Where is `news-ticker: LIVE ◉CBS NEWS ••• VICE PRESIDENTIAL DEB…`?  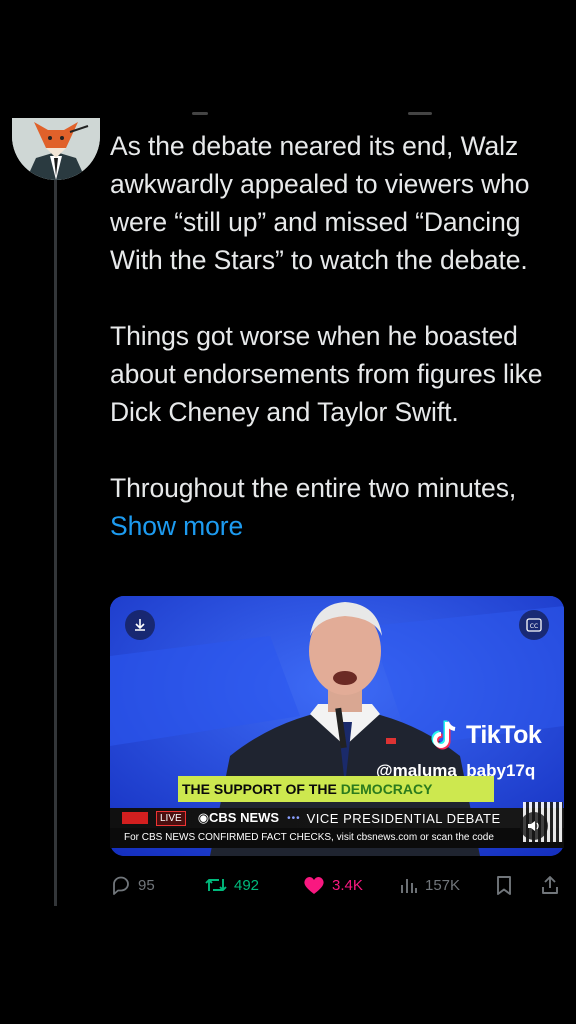 news-ticker: LIVE ◉CBS NEWS ••• VICE PRESIDENTIAL DEB… is located at coordinates (337, 818).